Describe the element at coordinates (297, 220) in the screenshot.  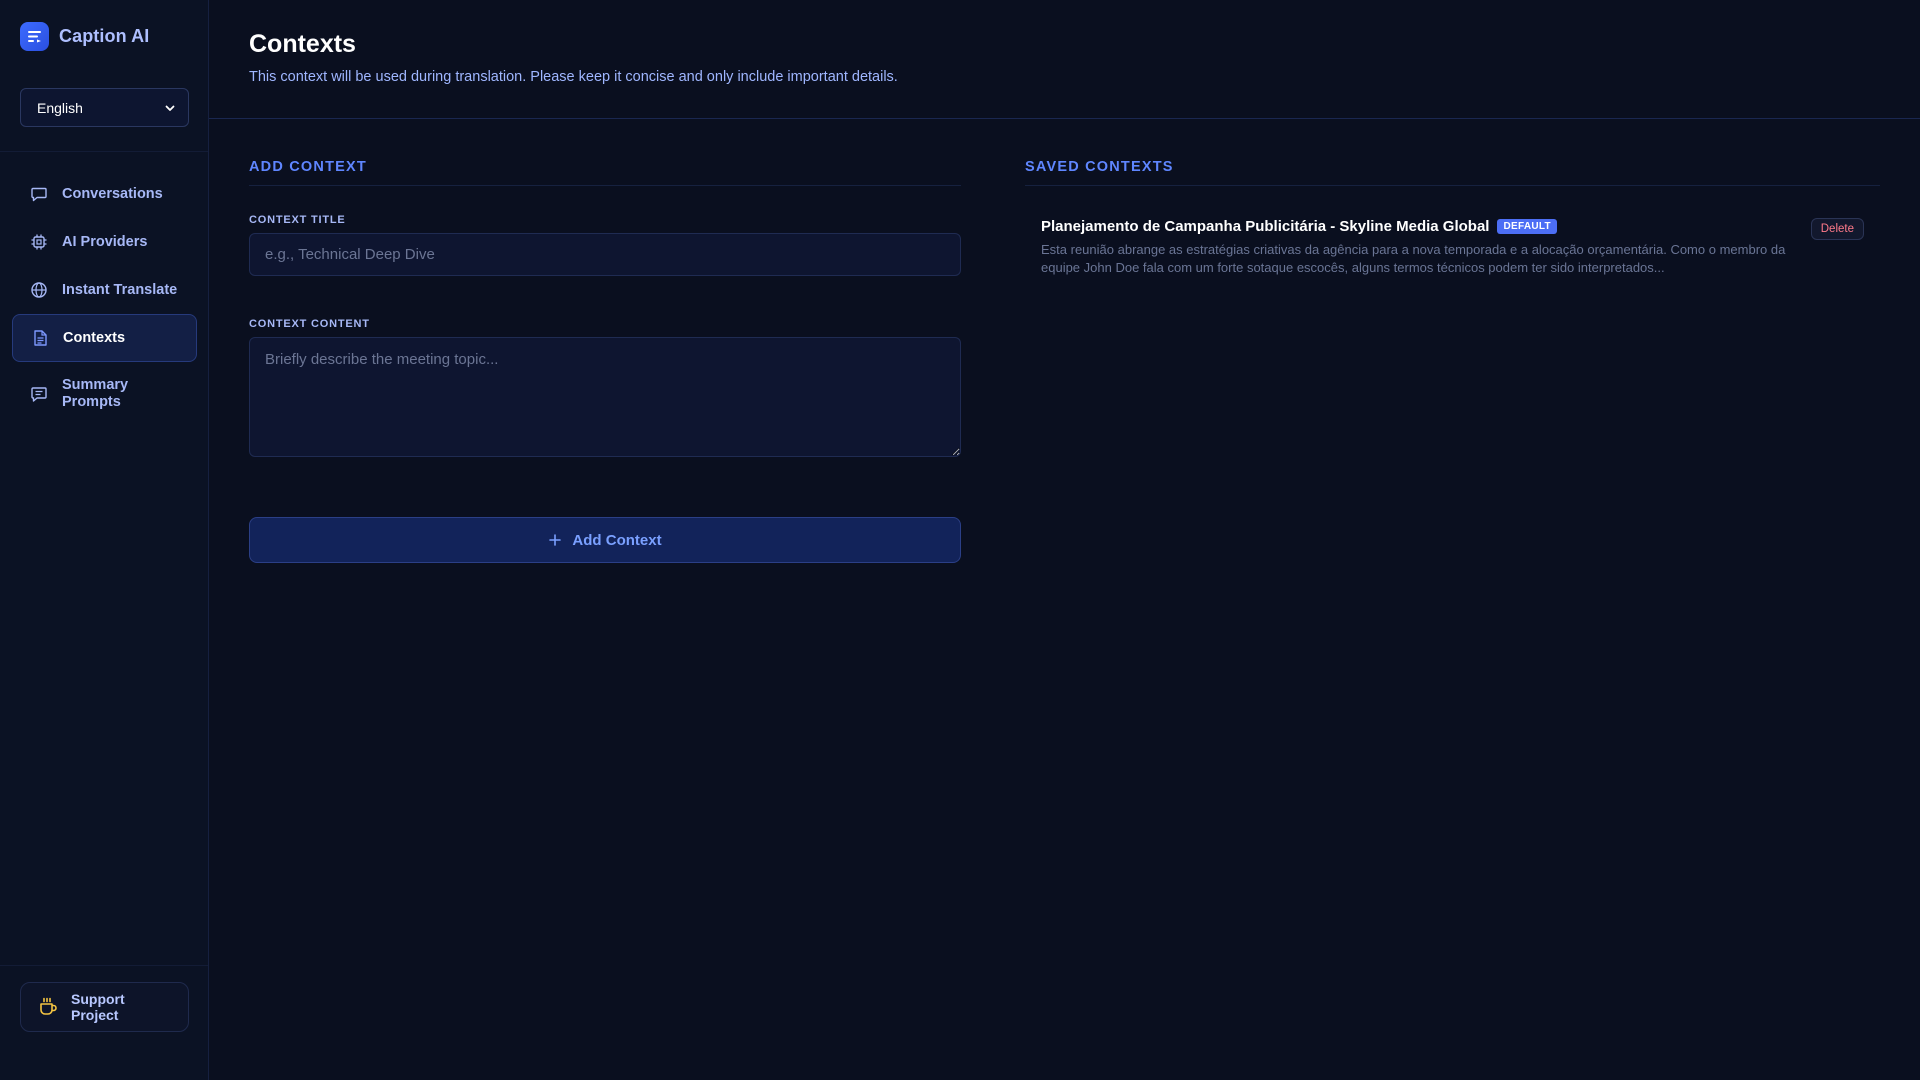
I see `context-title-label: CONTEXT TITLE` at that location.